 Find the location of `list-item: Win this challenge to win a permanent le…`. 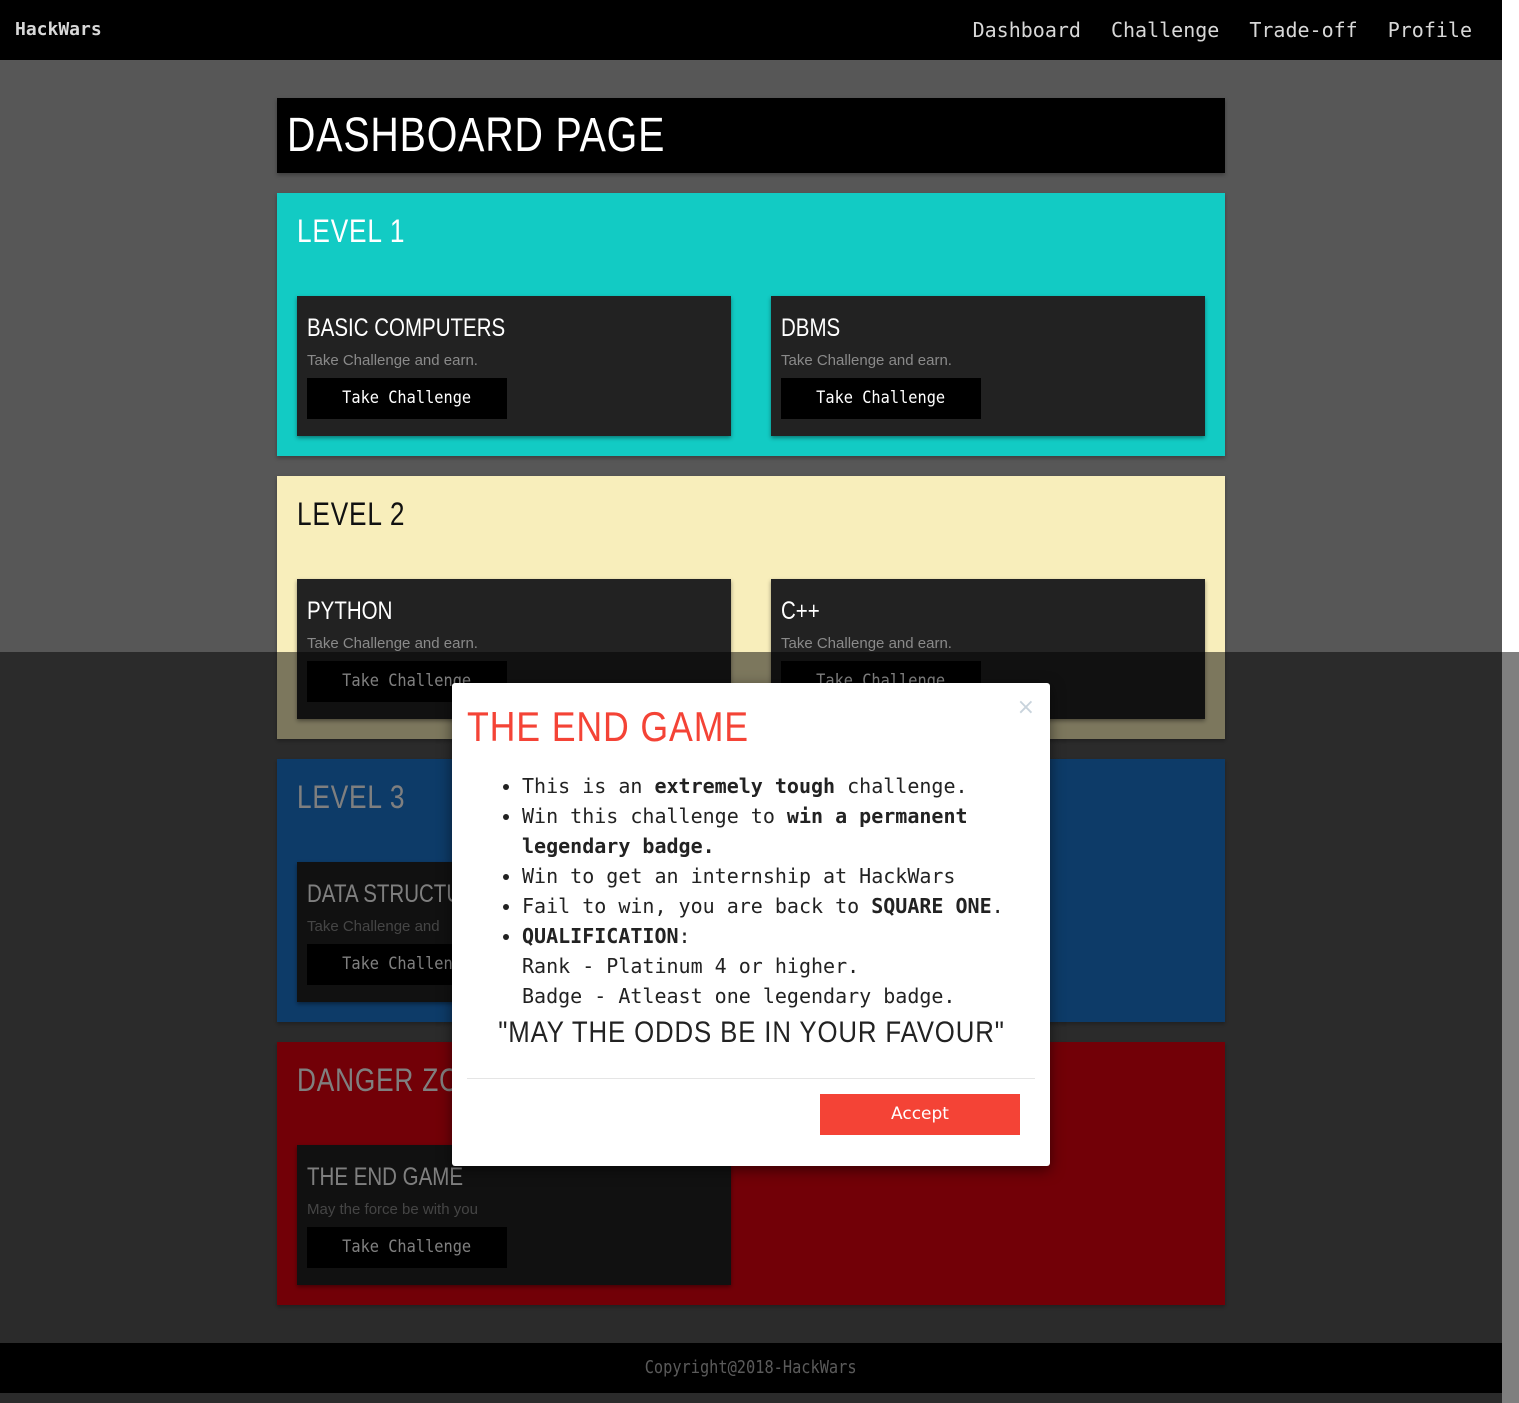

list-item: Win this challenge to win a permanent le… is located at coordinates (782, 831).